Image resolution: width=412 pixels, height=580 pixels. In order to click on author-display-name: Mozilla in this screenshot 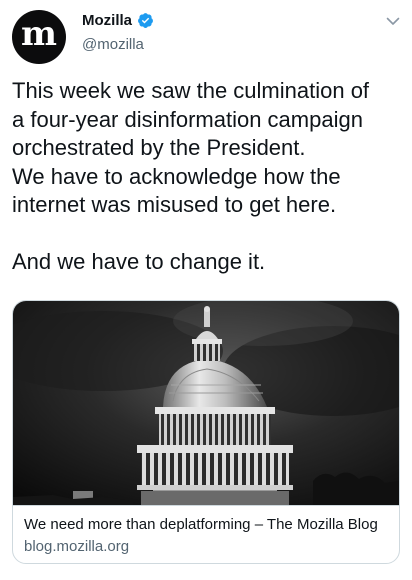, I will do `click(107, 20)`.